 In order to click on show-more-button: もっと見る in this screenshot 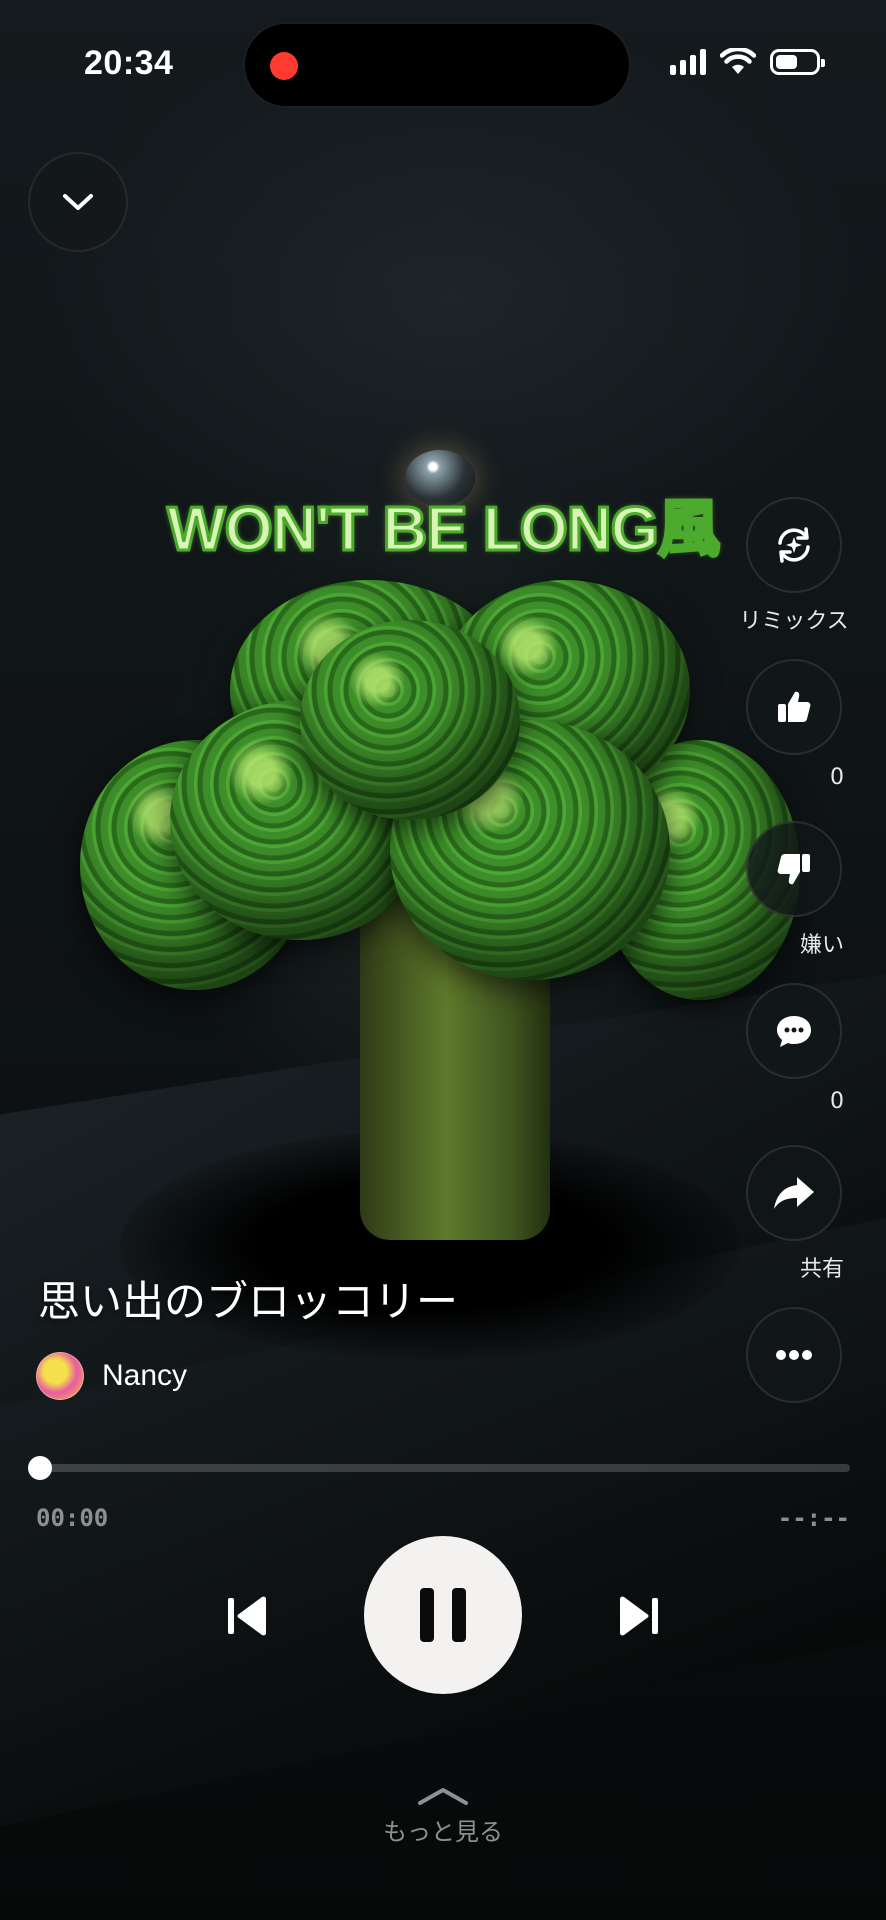, I will do `click(443, 1816)`.